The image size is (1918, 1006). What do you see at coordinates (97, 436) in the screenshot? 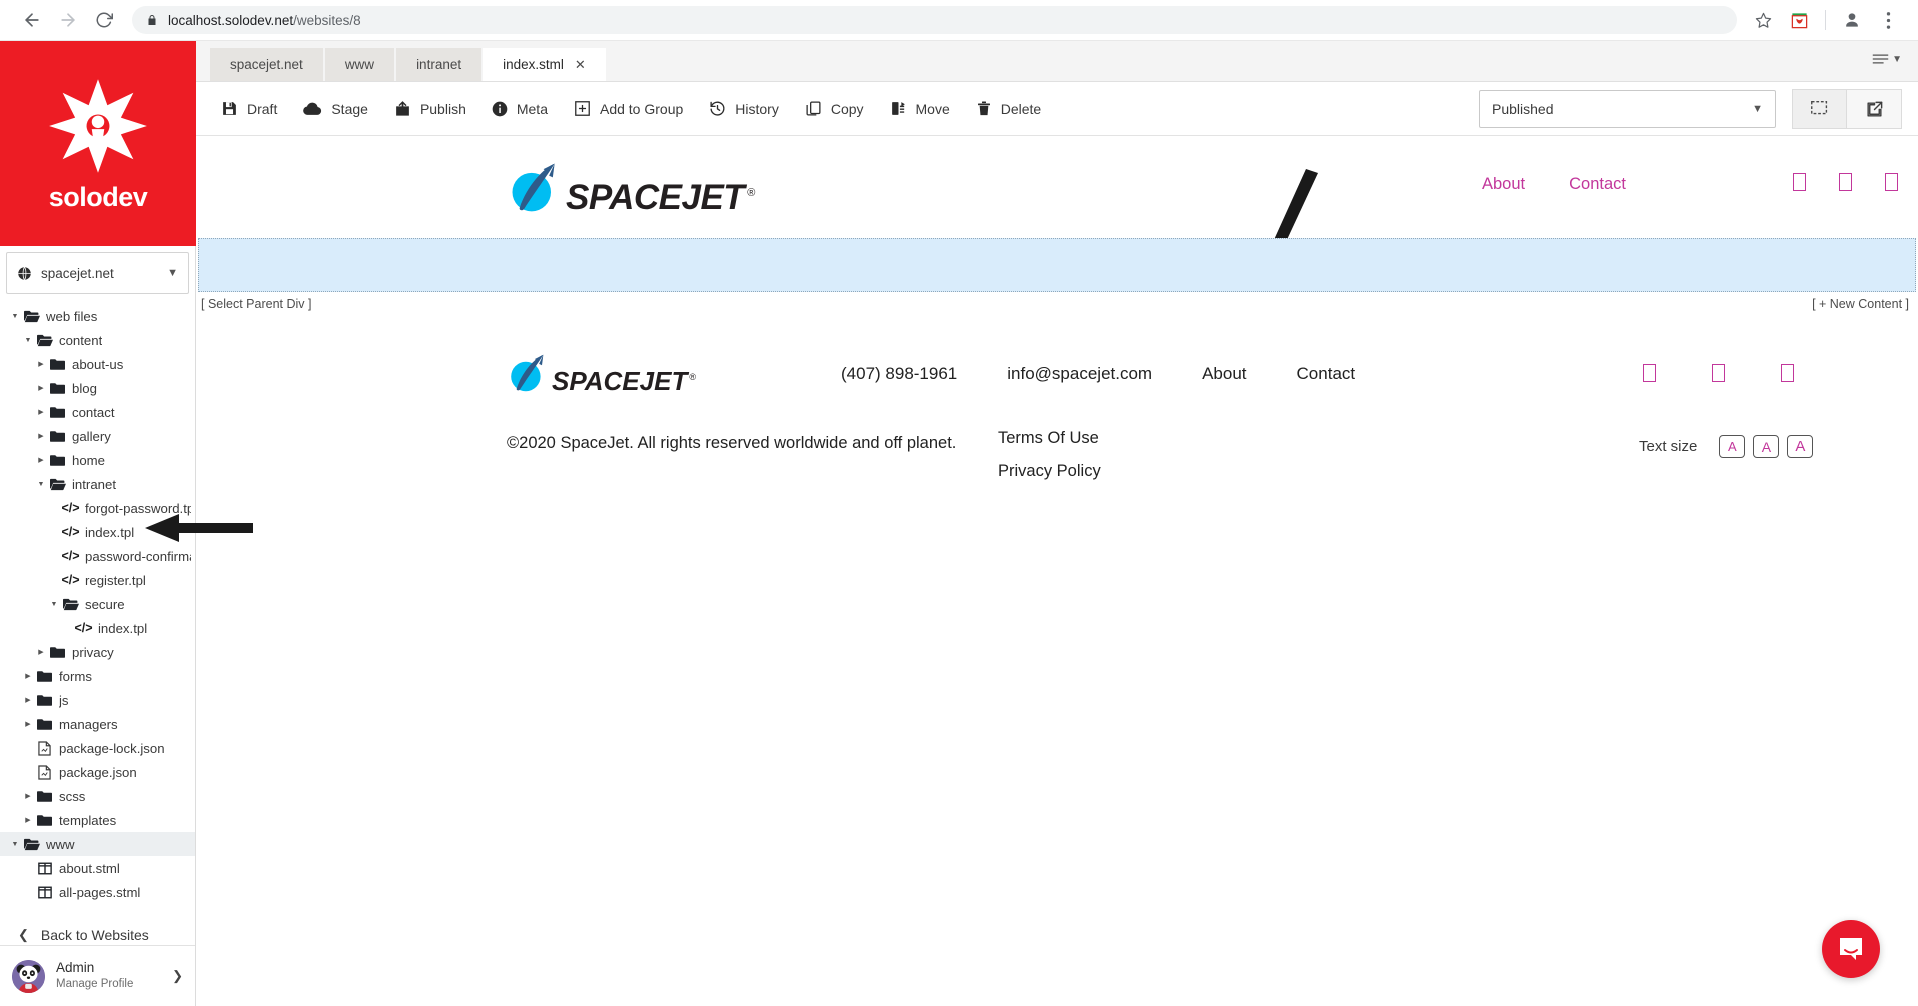
I see `tree-item-gallery: ▶ gallery` at bounding box center [97, 436].